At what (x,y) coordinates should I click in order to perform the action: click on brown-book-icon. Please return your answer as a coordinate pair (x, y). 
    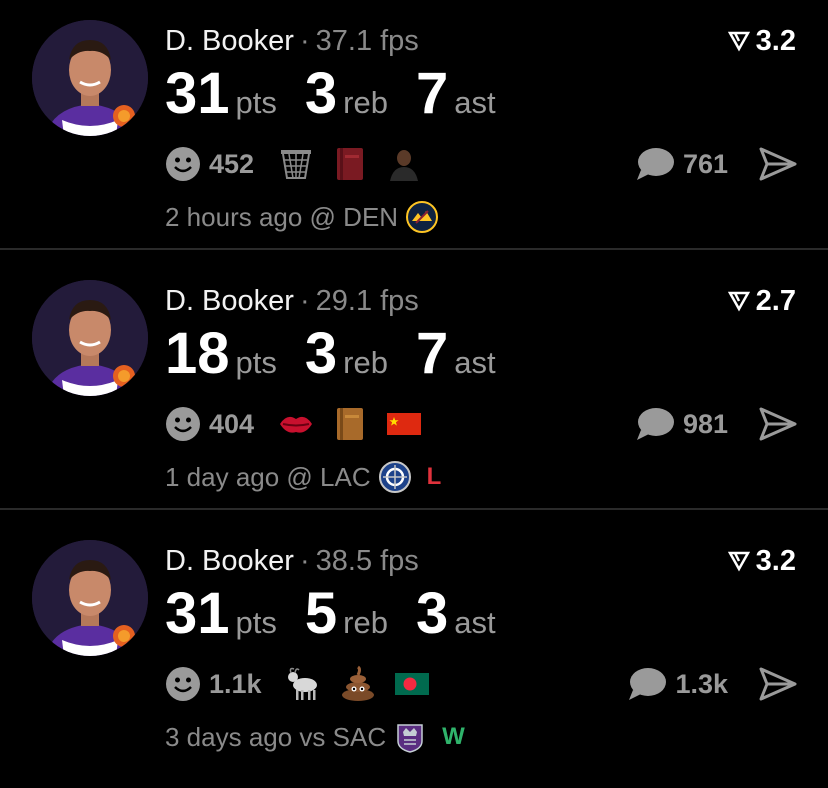
    Looking at the image, I should click on (350, 424).